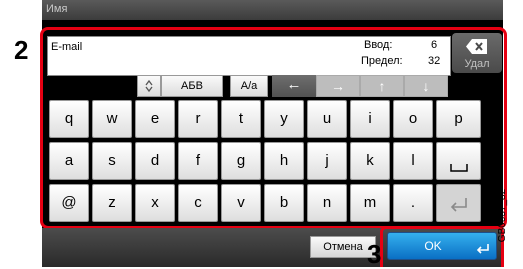 Image resolution: width=523 pixels, height=269 pixels. What do you see at coordinates (378, 45) in the screenshot?
I see `input-count-label: Ввод:` at bounding box center [378, 45].